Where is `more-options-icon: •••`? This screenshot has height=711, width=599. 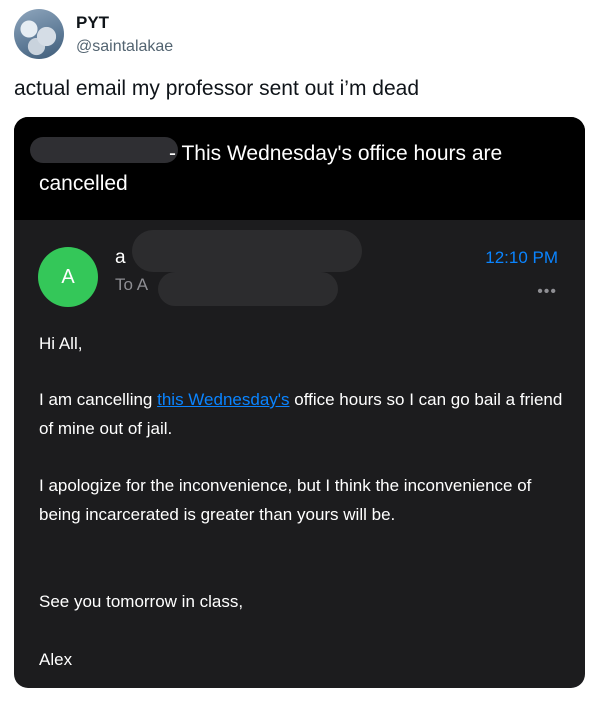 more-options-icon: ••• is located at coordinates (547, 292).